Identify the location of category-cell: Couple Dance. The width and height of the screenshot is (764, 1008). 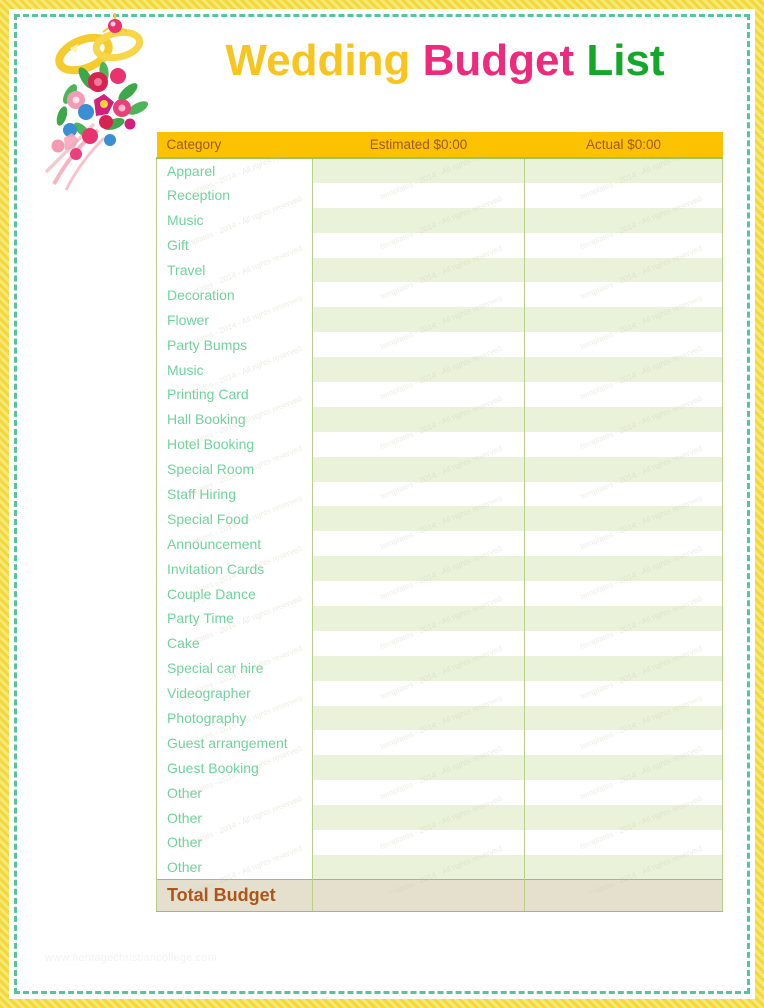
(234, 594).